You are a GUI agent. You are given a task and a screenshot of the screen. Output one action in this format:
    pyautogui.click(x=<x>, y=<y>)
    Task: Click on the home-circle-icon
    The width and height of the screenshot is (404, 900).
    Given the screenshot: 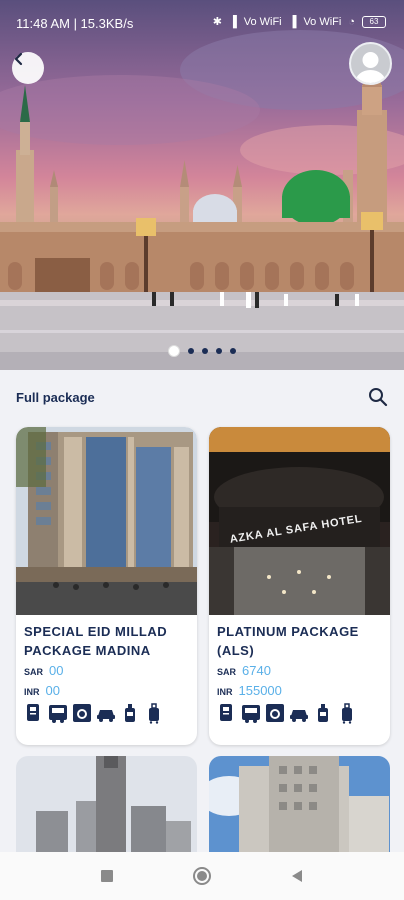 What is the action you would take?
    pyautogui.click(x=202, y=876)
    